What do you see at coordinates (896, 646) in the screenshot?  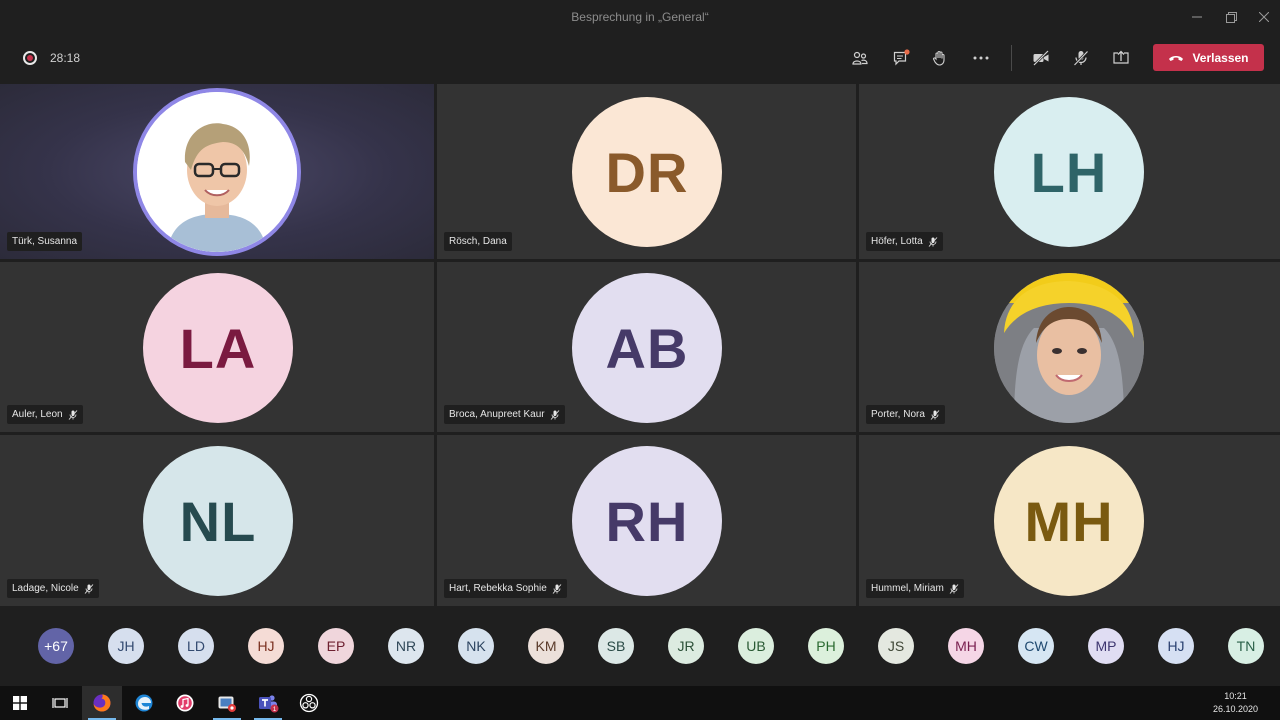 I see `participant-chip: JS` at bounding box center [896, 646].